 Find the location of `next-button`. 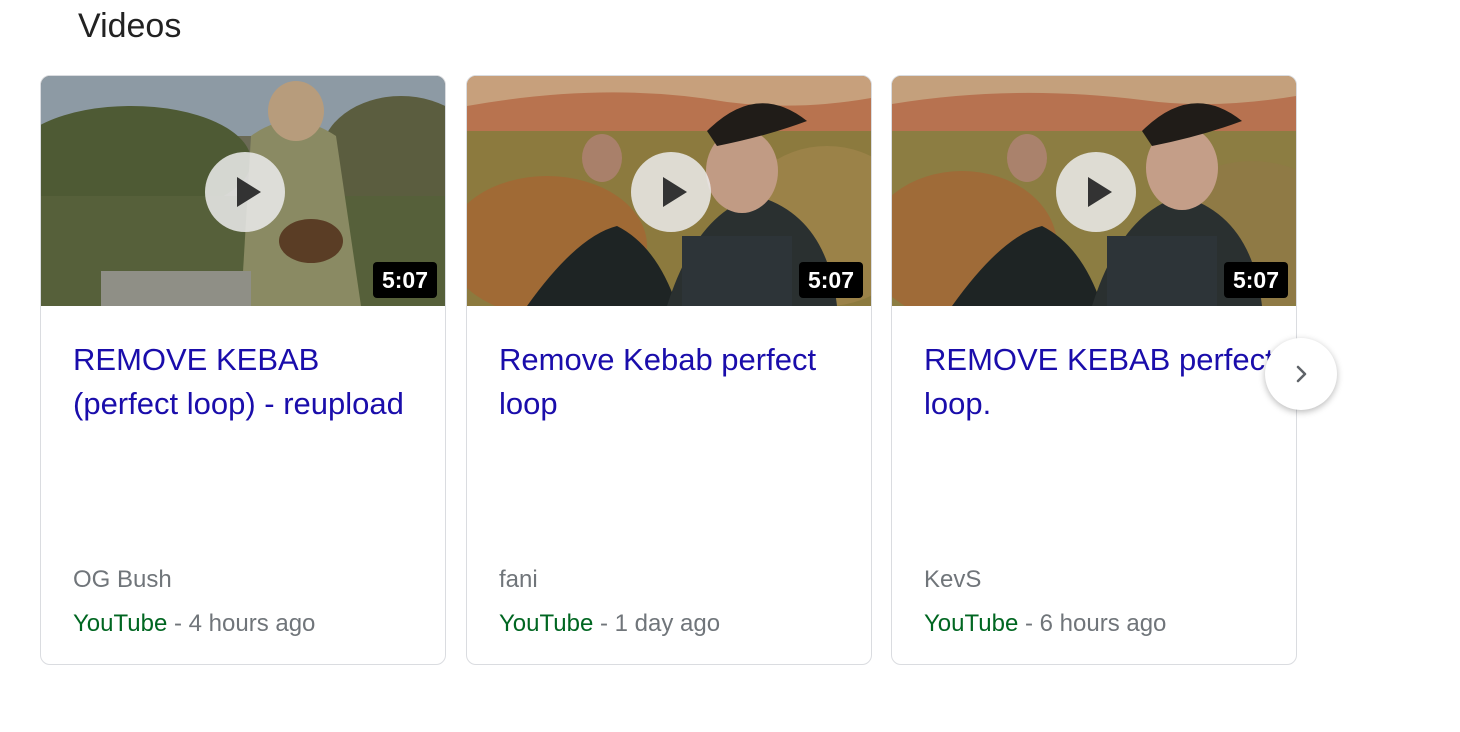

next-button is located at coordinates (1301, 374).